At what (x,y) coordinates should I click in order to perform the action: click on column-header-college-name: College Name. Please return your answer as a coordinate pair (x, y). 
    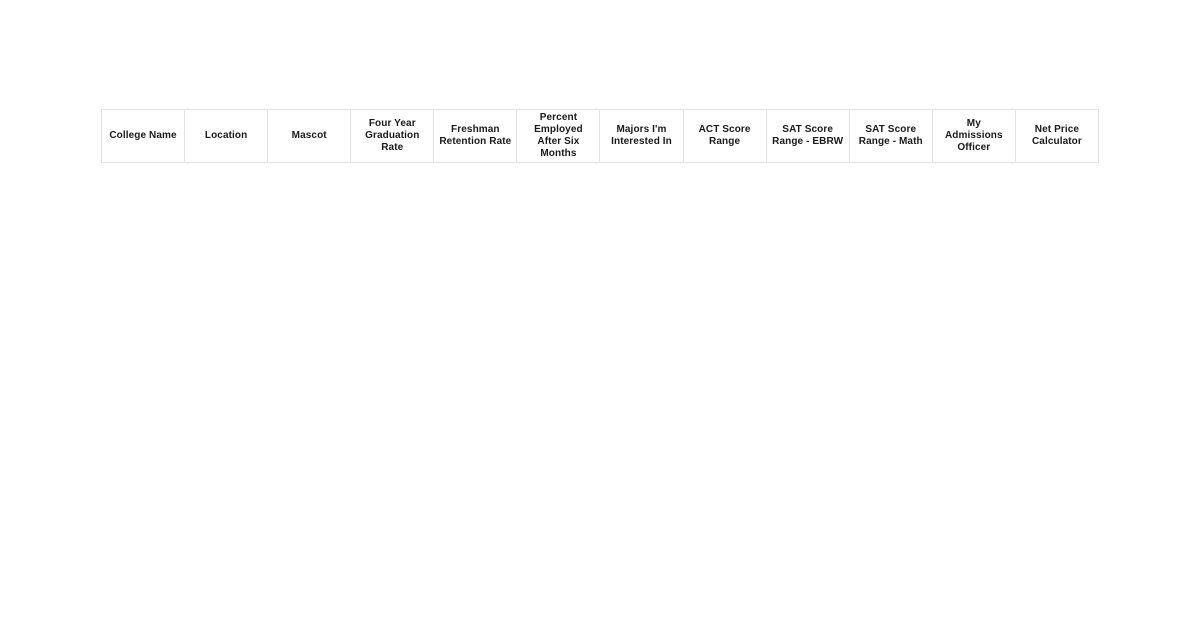
    Looking at the image, I should click on (143, 136).